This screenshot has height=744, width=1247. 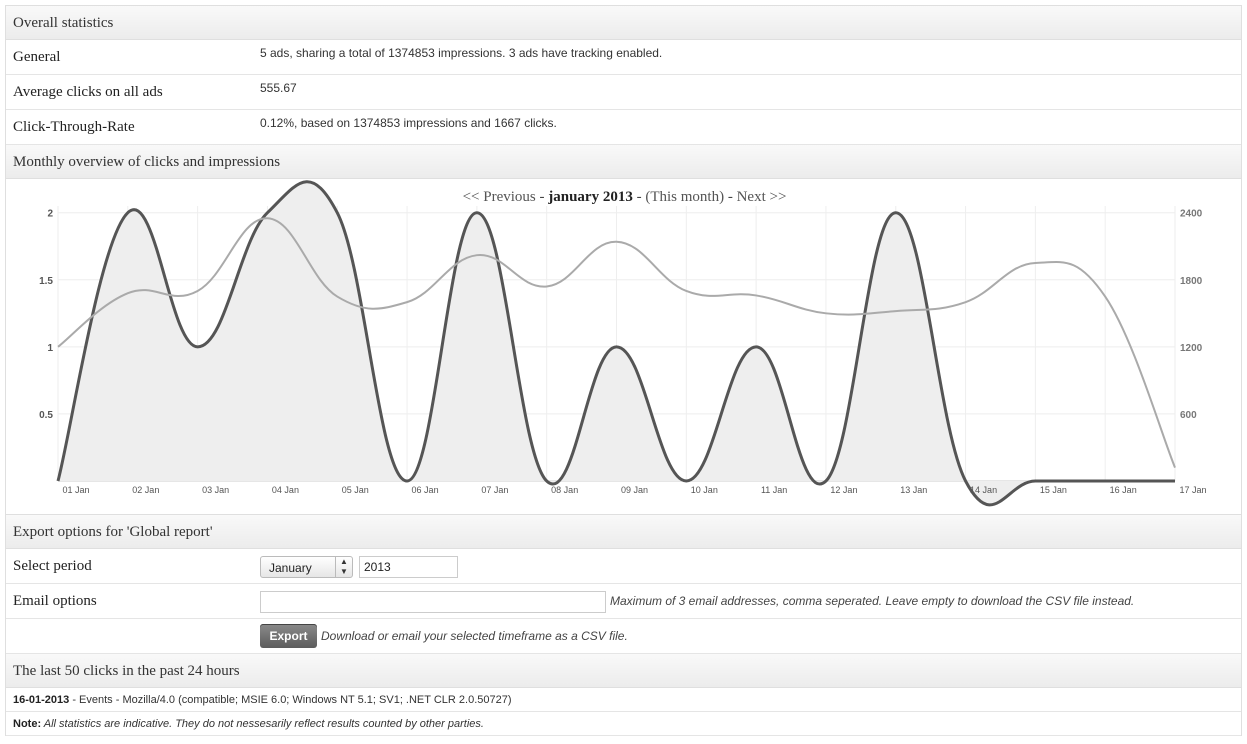 What do you see at coordinates (41, 700) in the screenshot?
I see `click-date: 16-01-2013` at bounding box center [41, 700].